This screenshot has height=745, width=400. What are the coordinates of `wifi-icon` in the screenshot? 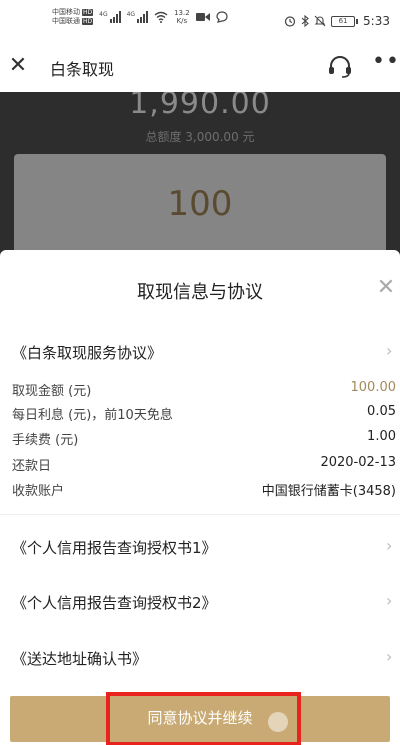 It's located at (161, 17).